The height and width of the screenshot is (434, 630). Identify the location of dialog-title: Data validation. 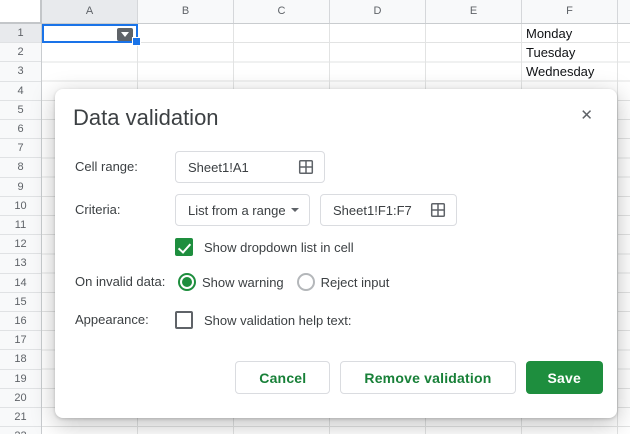
(146, 117).